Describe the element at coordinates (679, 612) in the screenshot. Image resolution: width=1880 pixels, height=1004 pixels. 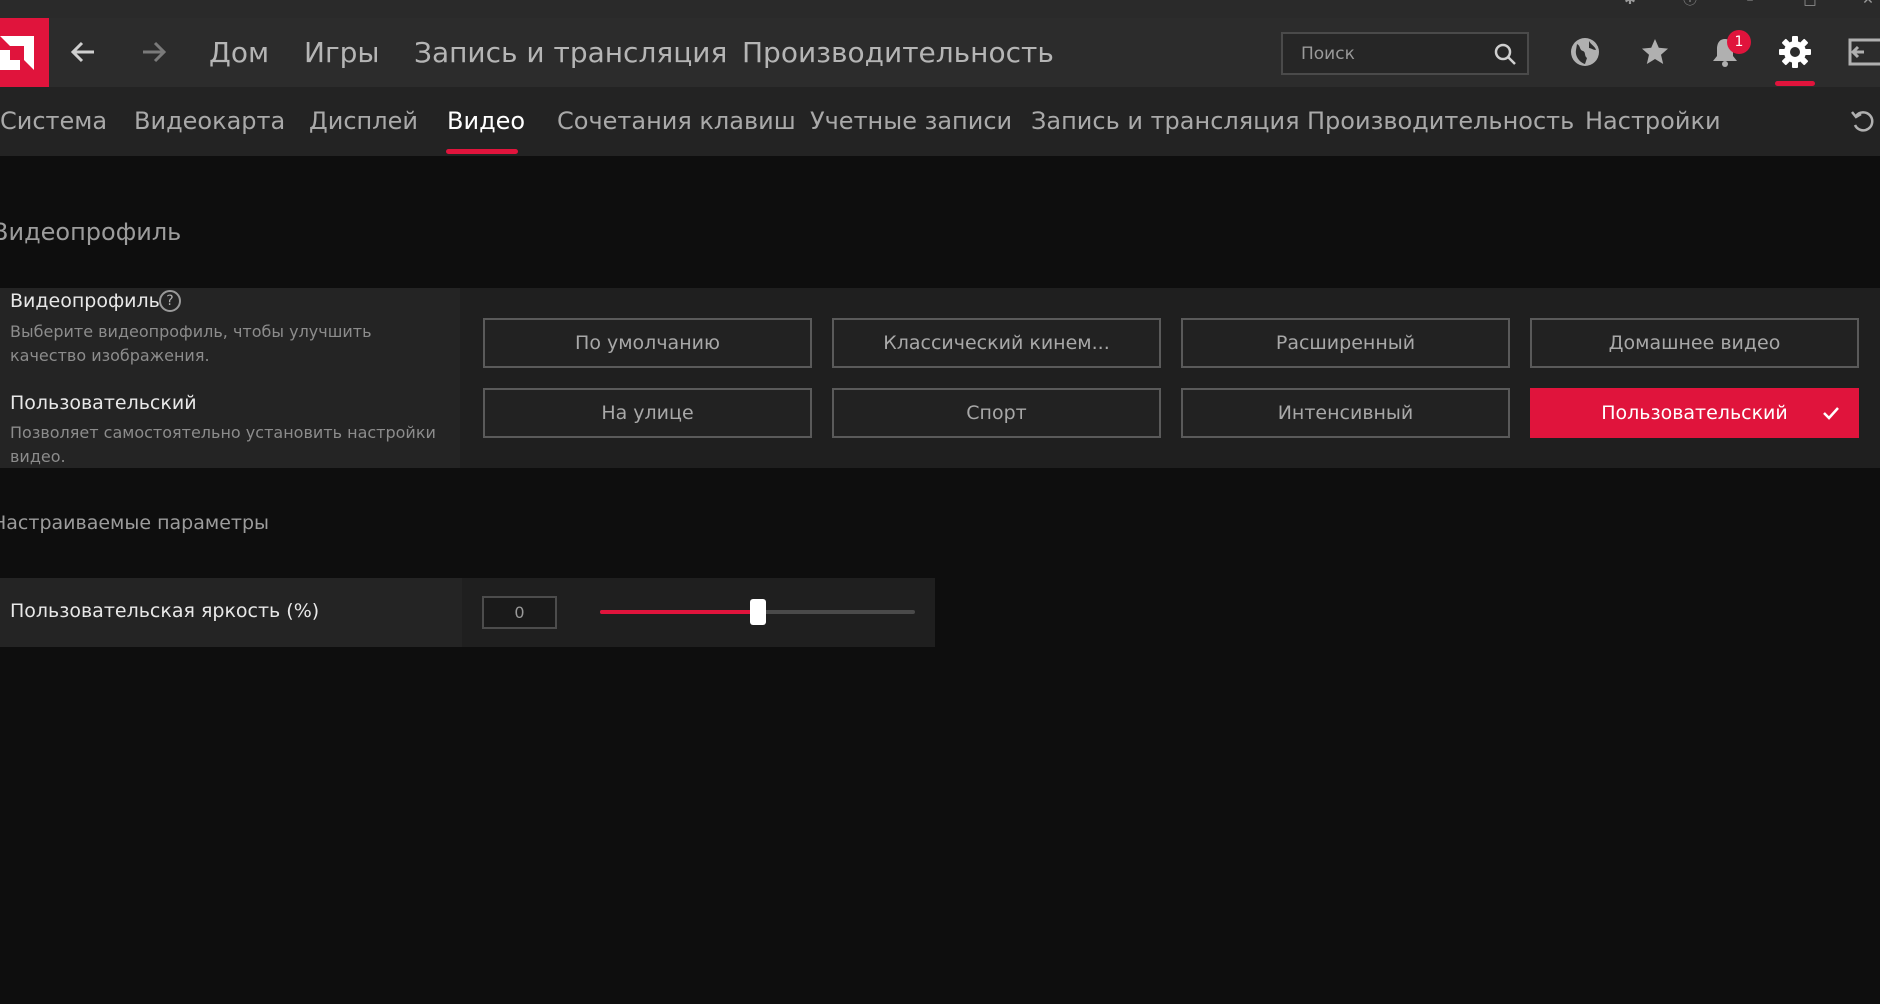
I see `brightness-slider-fill` at that location.